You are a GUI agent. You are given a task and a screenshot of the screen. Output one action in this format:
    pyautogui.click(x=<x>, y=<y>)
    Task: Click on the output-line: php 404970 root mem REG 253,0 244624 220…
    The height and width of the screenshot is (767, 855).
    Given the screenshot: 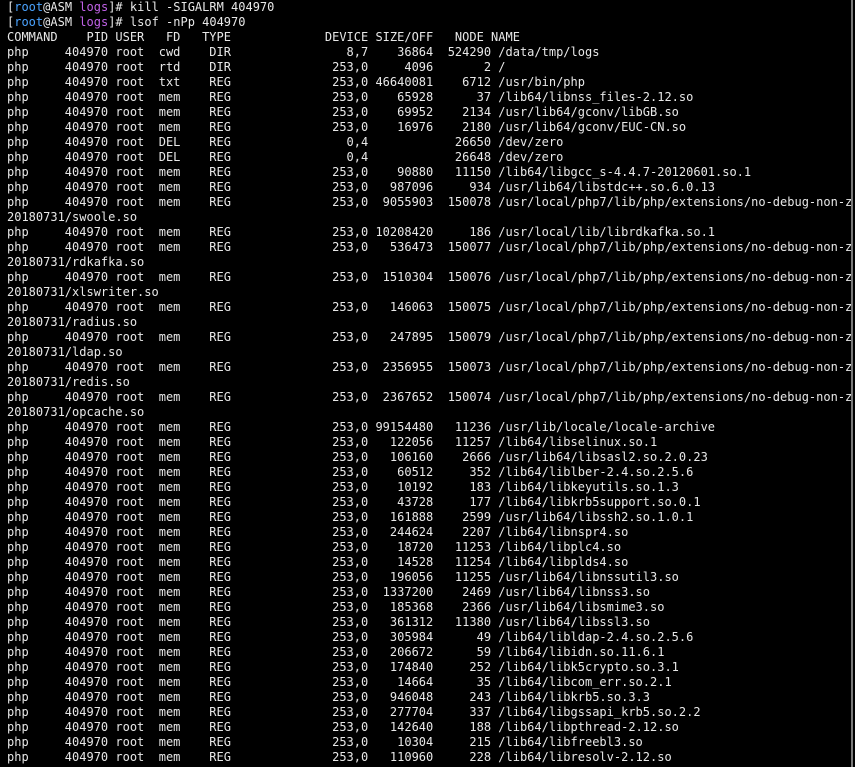 What is the action you would take?
    pyautogui.click(x=318, y=532)
    